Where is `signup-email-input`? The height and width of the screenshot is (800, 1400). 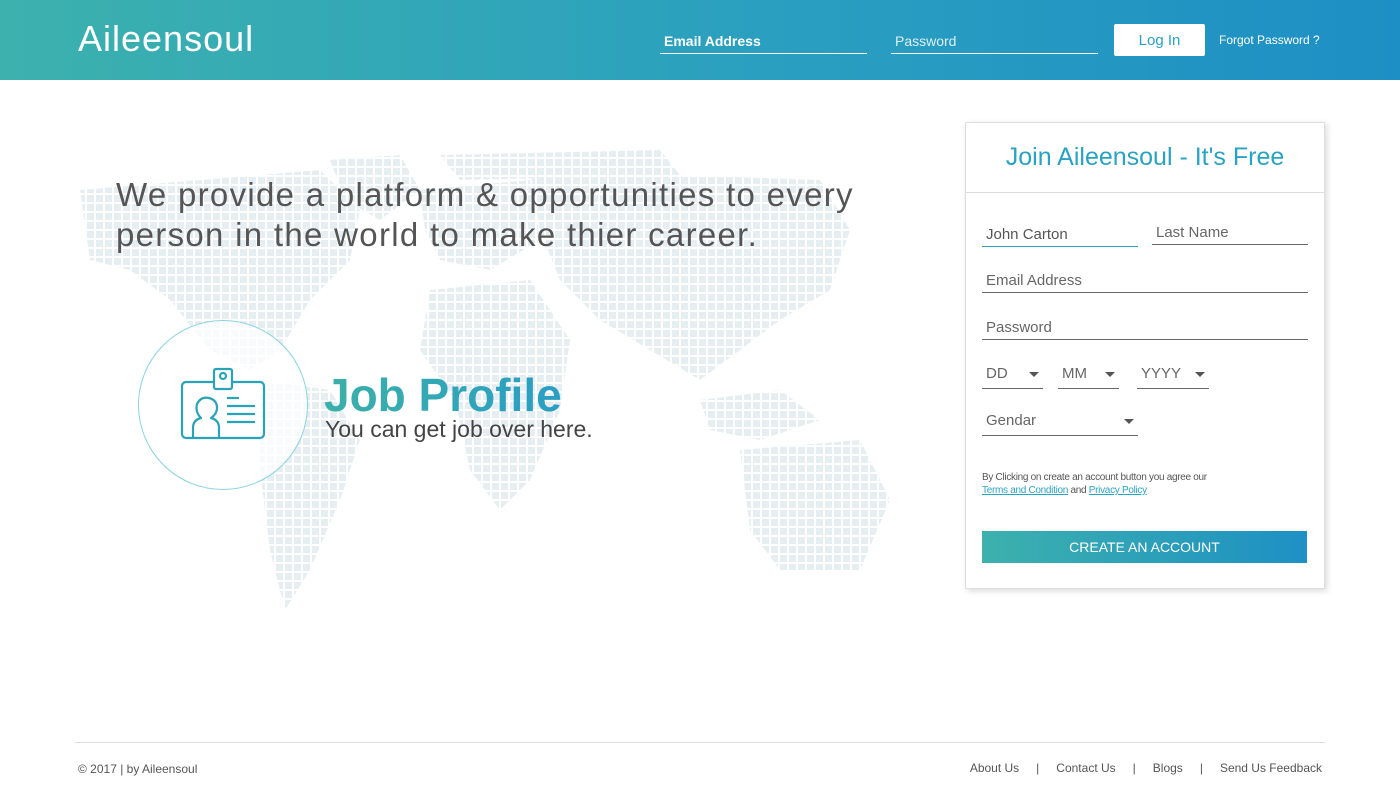
signup-email-input is located at coordinates (1145, 281).